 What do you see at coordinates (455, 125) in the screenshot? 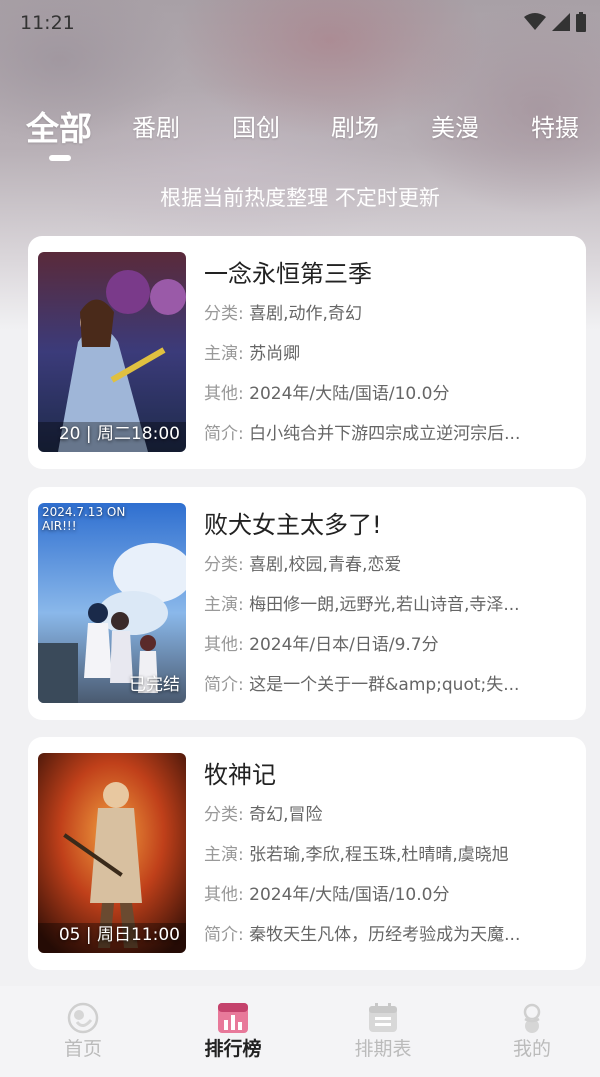
I see `tab-american-comics: 美漫` at bounding box center [455, 125].